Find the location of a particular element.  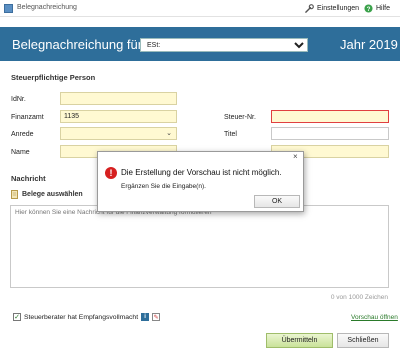

idnr-label: IdNr. is located at coordinates (18, 99).